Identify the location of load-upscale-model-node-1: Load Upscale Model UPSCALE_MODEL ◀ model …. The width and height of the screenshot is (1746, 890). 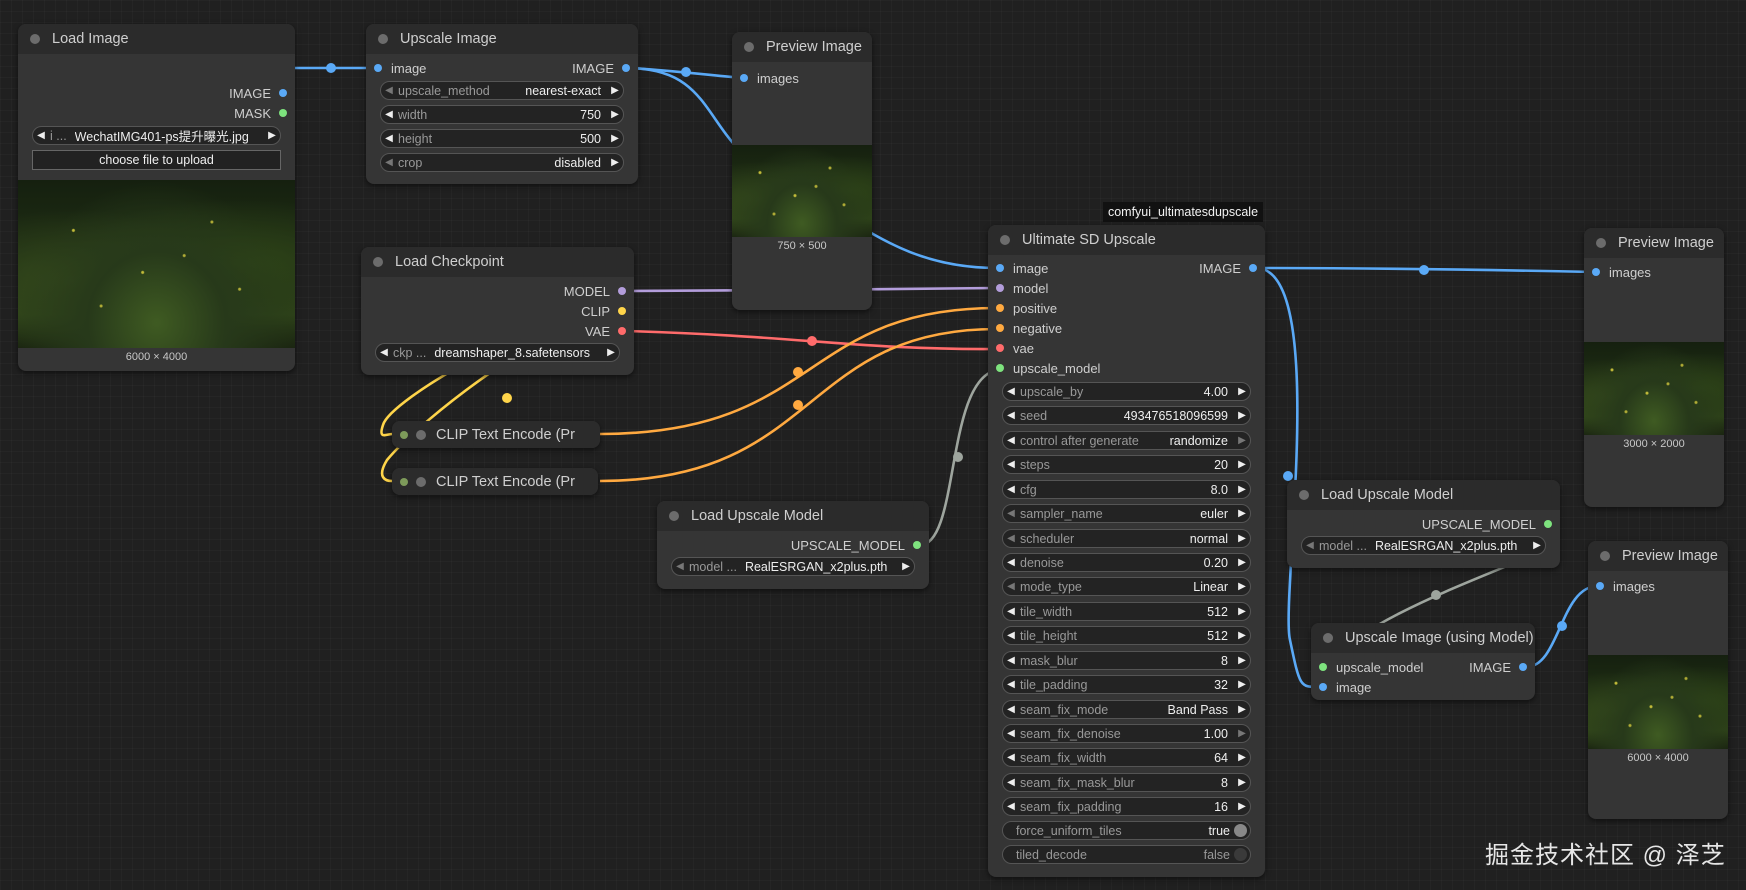
(793, 545).